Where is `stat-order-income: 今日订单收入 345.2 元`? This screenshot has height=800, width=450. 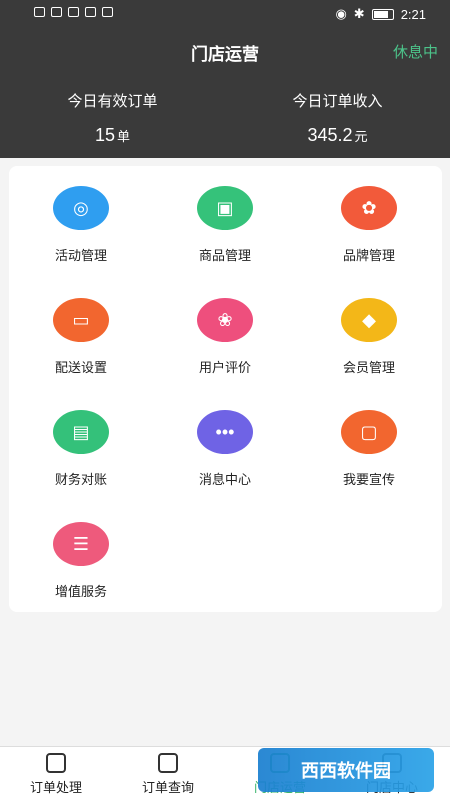
stat-order-income: 今日订单收入 345.2 元 is located at coordinates (337, 118).